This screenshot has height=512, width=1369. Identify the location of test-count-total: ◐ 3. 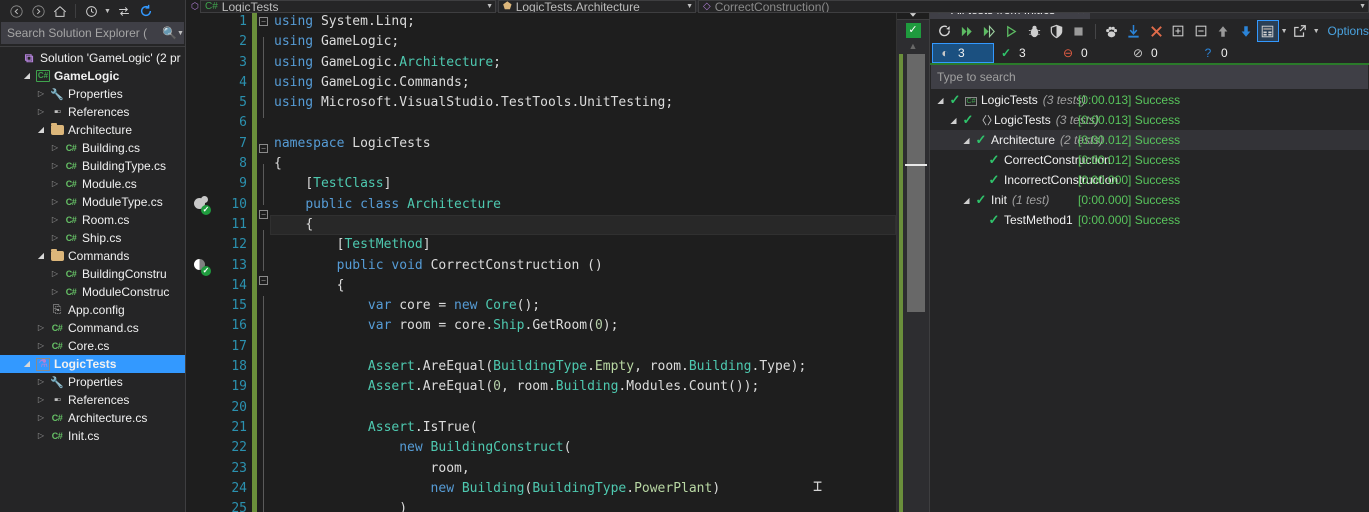
(963, 53).